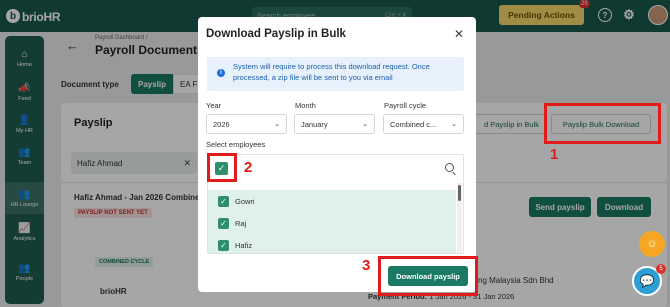 The image size is (670, 307). What do you see at coordinates (244, 245) in the screenshot?
I see `employee-name: Hafiz` at bounding box center [244, 245].